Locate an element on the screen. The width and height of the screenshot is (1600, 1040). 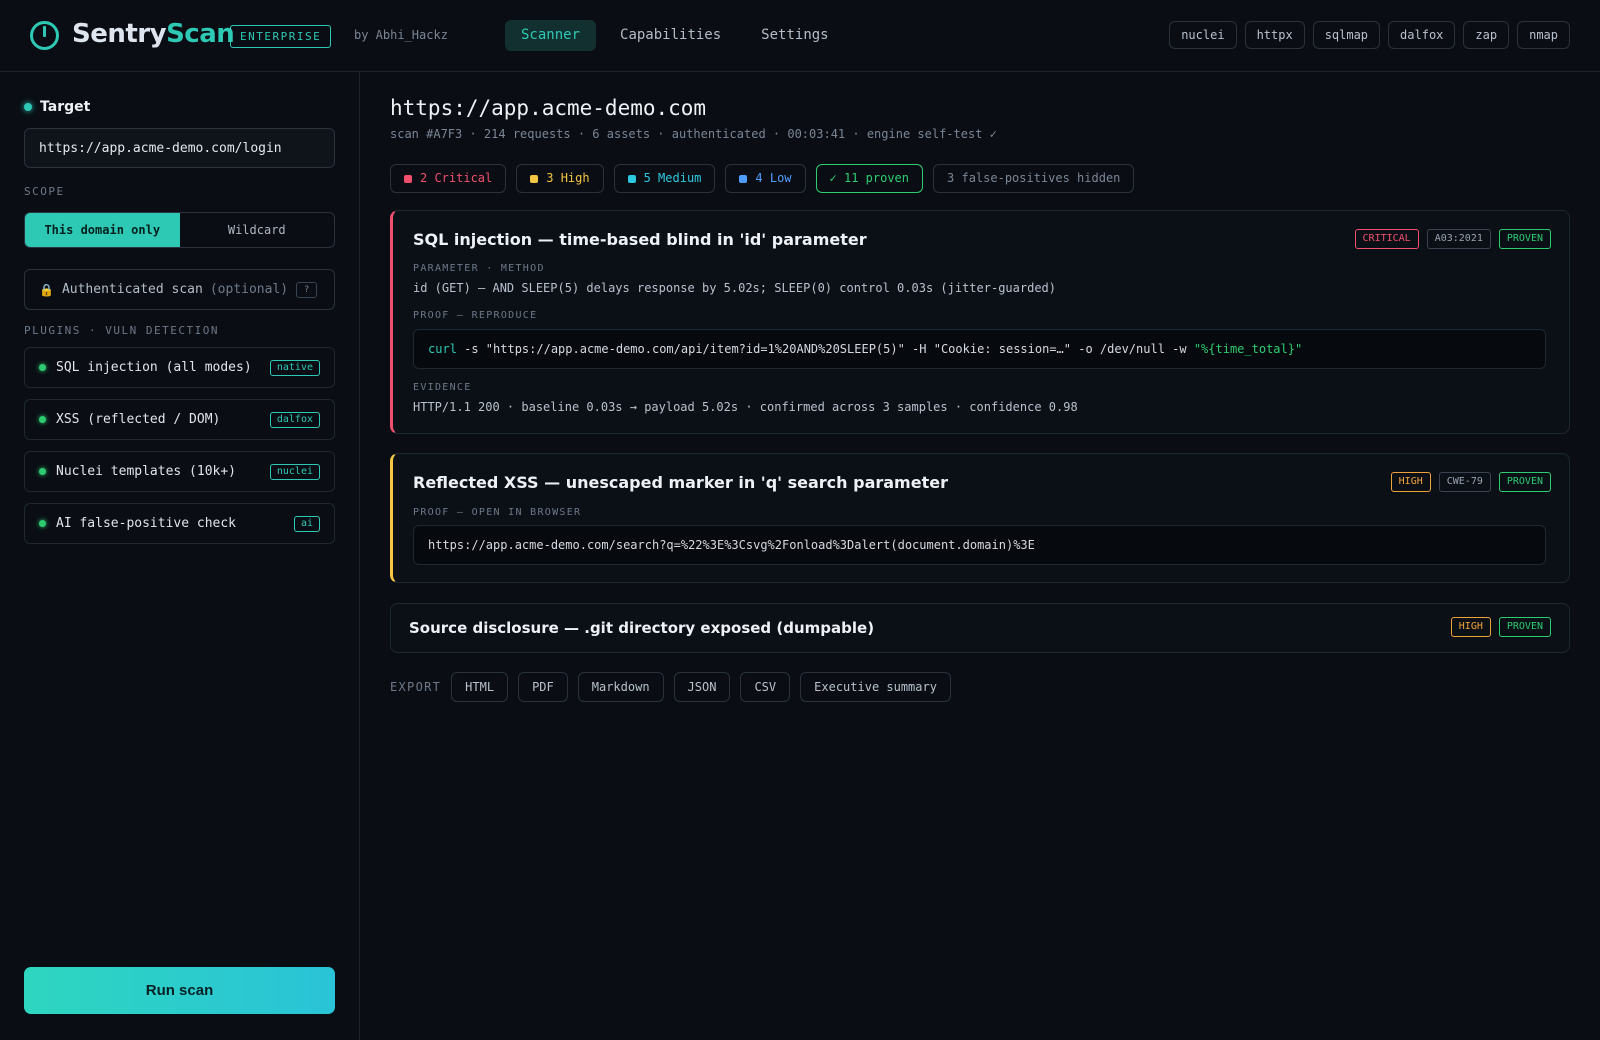
edition-badge: ENTERPRISE is located at coordinates (281, 36).